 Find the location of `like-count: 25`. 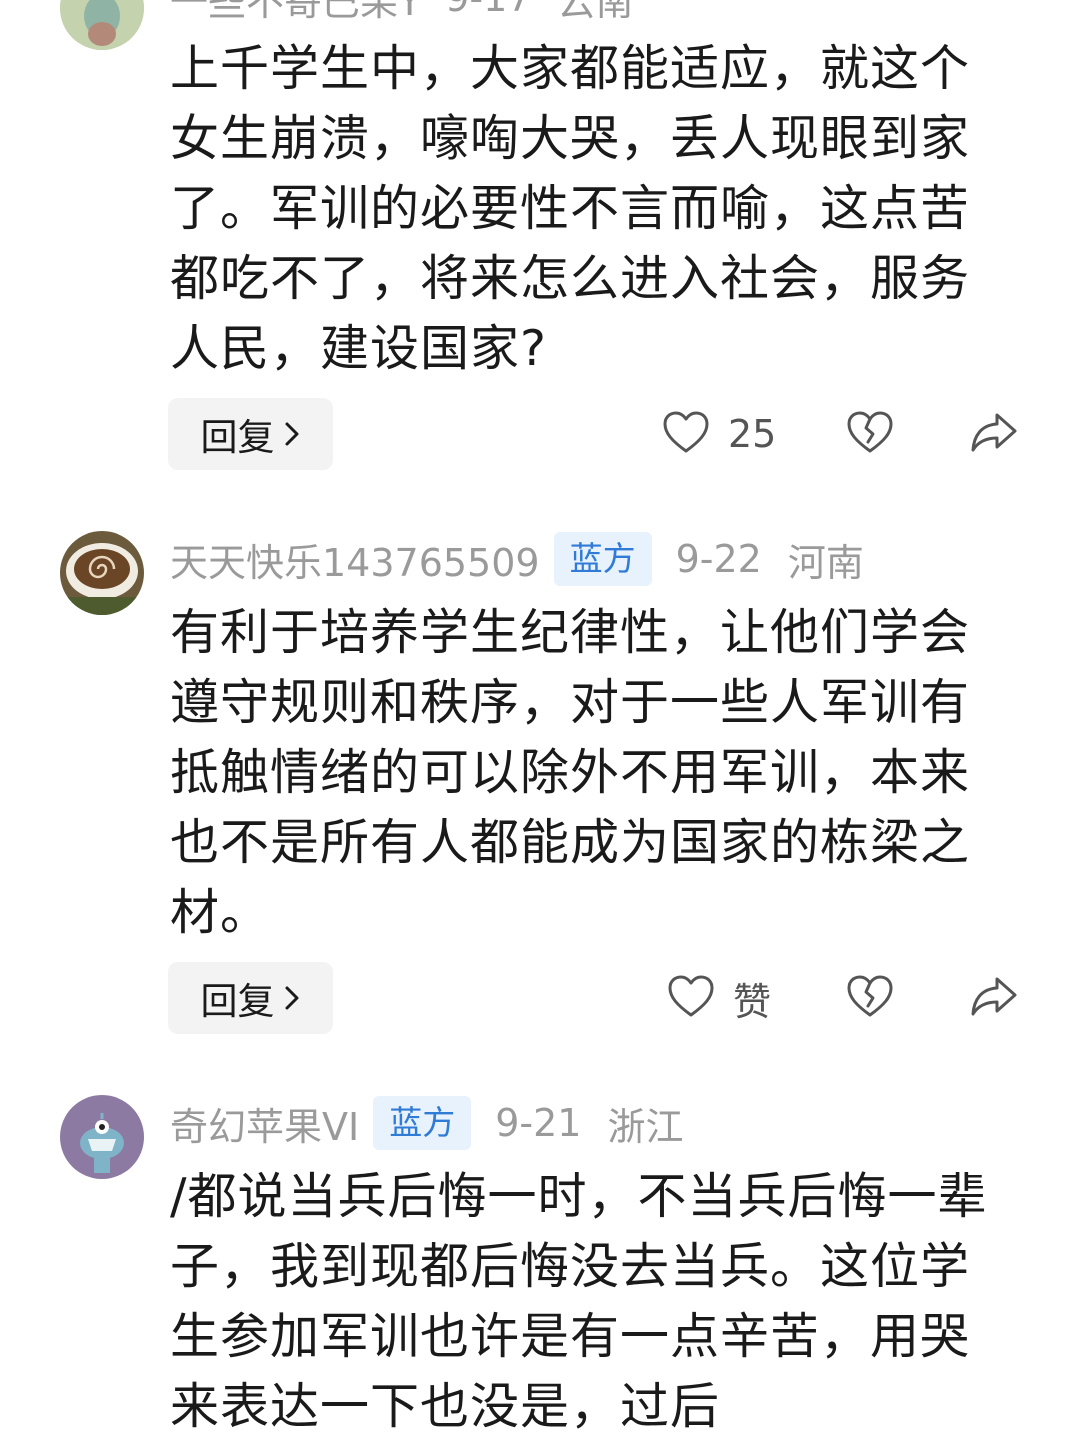

like-count: 25 is located at coordinates (752, 434).